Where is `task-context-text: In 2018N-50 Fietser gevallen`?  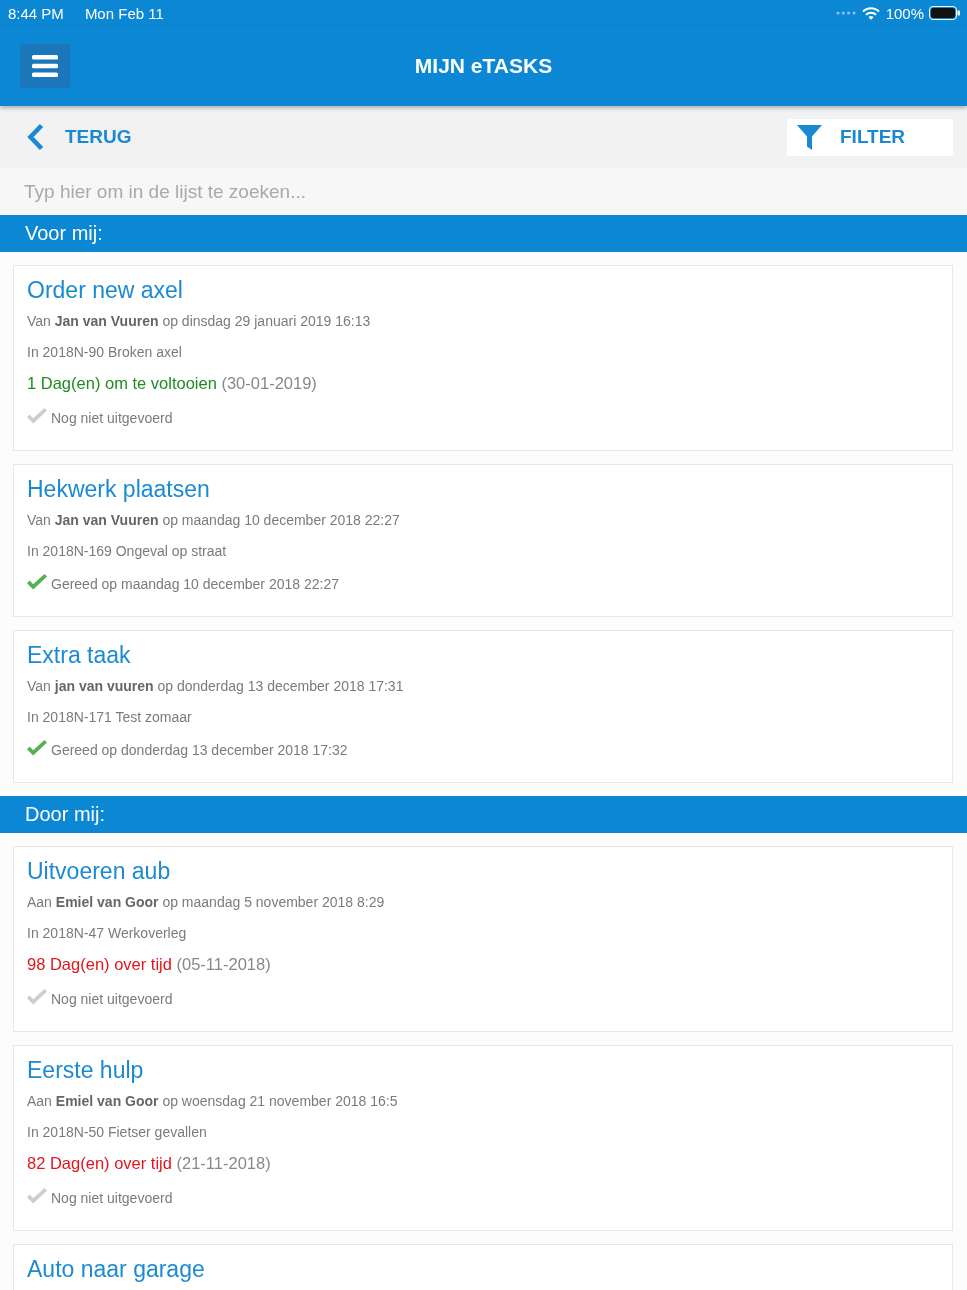
task-context-text: In 2018N-50 Fietser gevallen is located at coordinates (117, 1132).